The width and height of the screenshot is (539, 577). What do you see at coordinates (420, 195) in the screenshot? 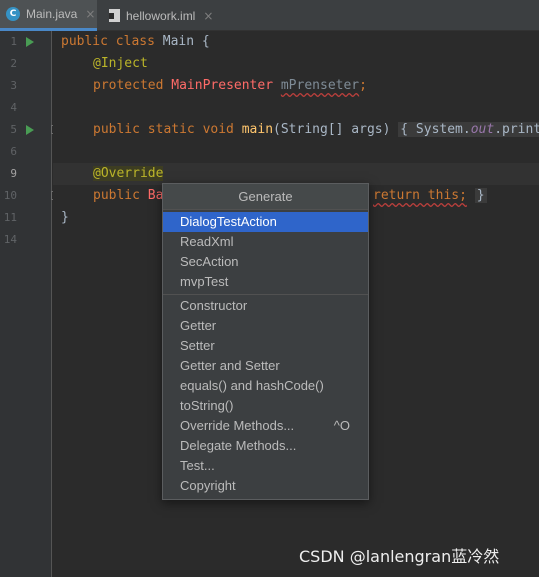
I see `return-statement: return this;` at bounding box center [420, 195].